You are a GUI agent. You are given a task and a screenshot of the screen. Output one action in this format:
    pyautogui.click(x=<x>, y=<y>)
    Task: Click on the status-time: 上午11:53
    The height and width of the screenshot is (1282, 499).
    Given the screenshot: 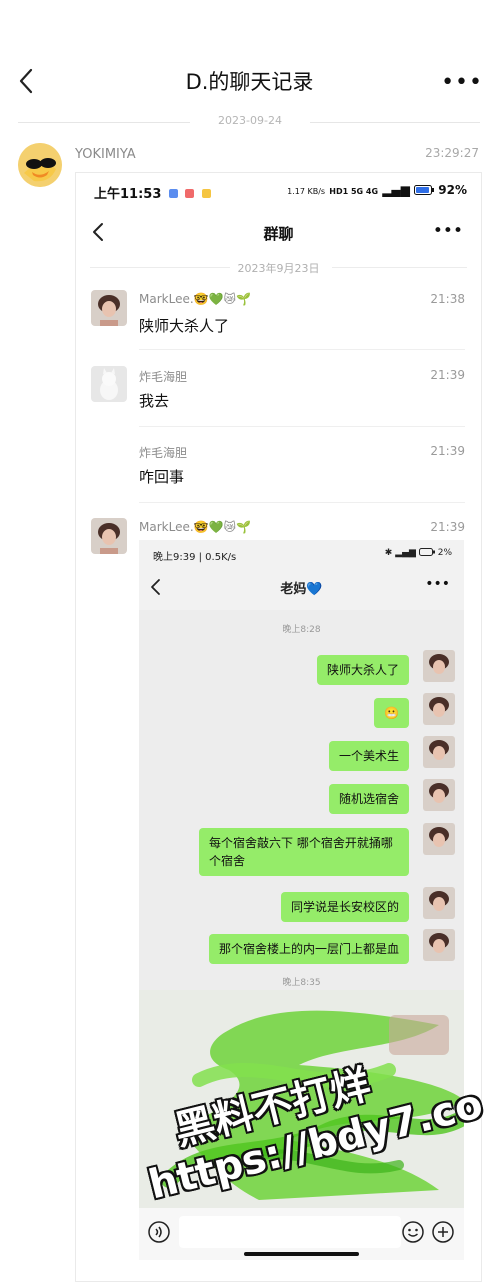 What is the action you would take?
    pyautogui.click(x=152, y=192)
    